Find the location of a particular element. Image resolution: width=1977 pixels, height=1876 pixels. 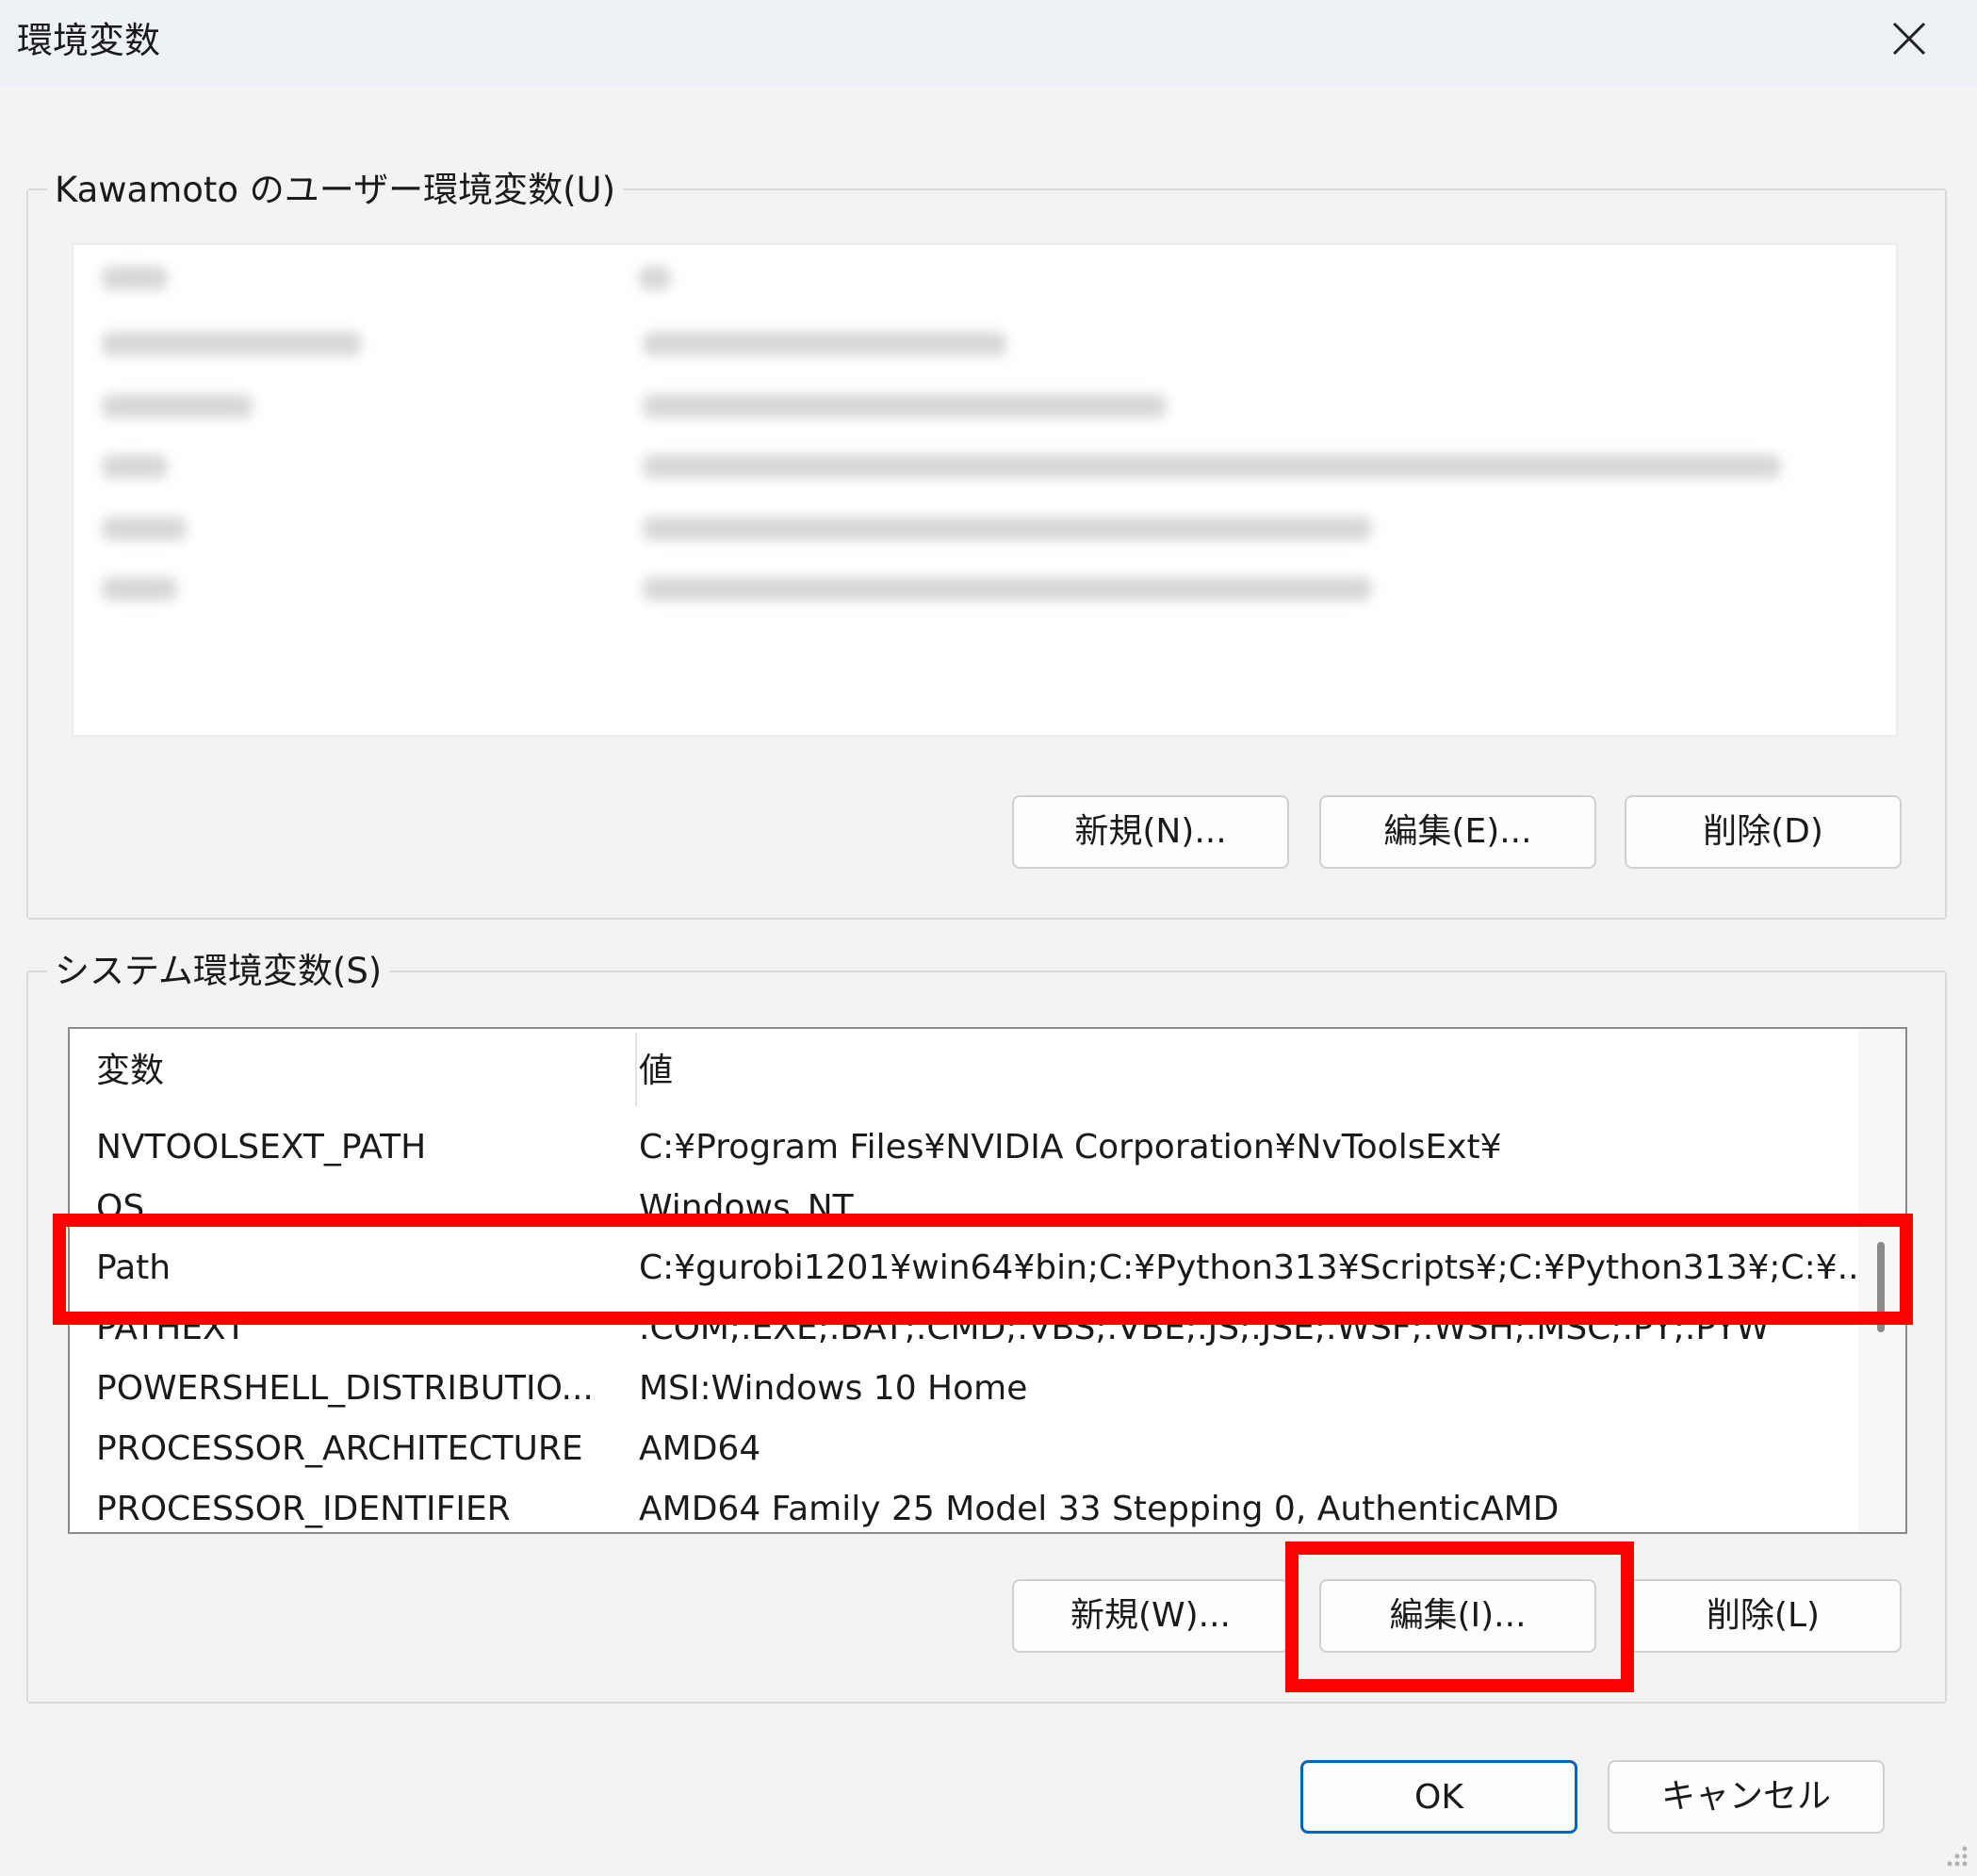

cancel-button: キャンセル is located at coordinates (1746, 1797).